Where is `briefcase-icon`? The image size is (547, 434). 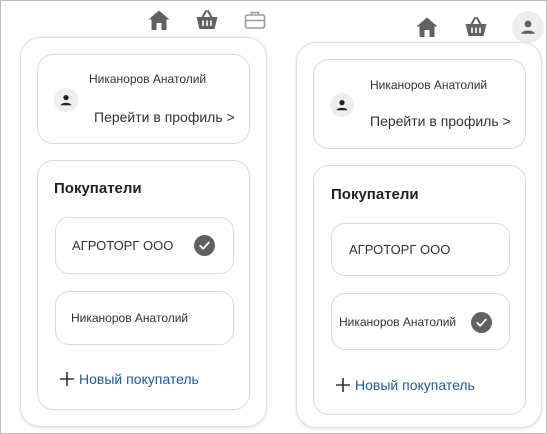 briefcase-icon is located at coordinates (255, 20).